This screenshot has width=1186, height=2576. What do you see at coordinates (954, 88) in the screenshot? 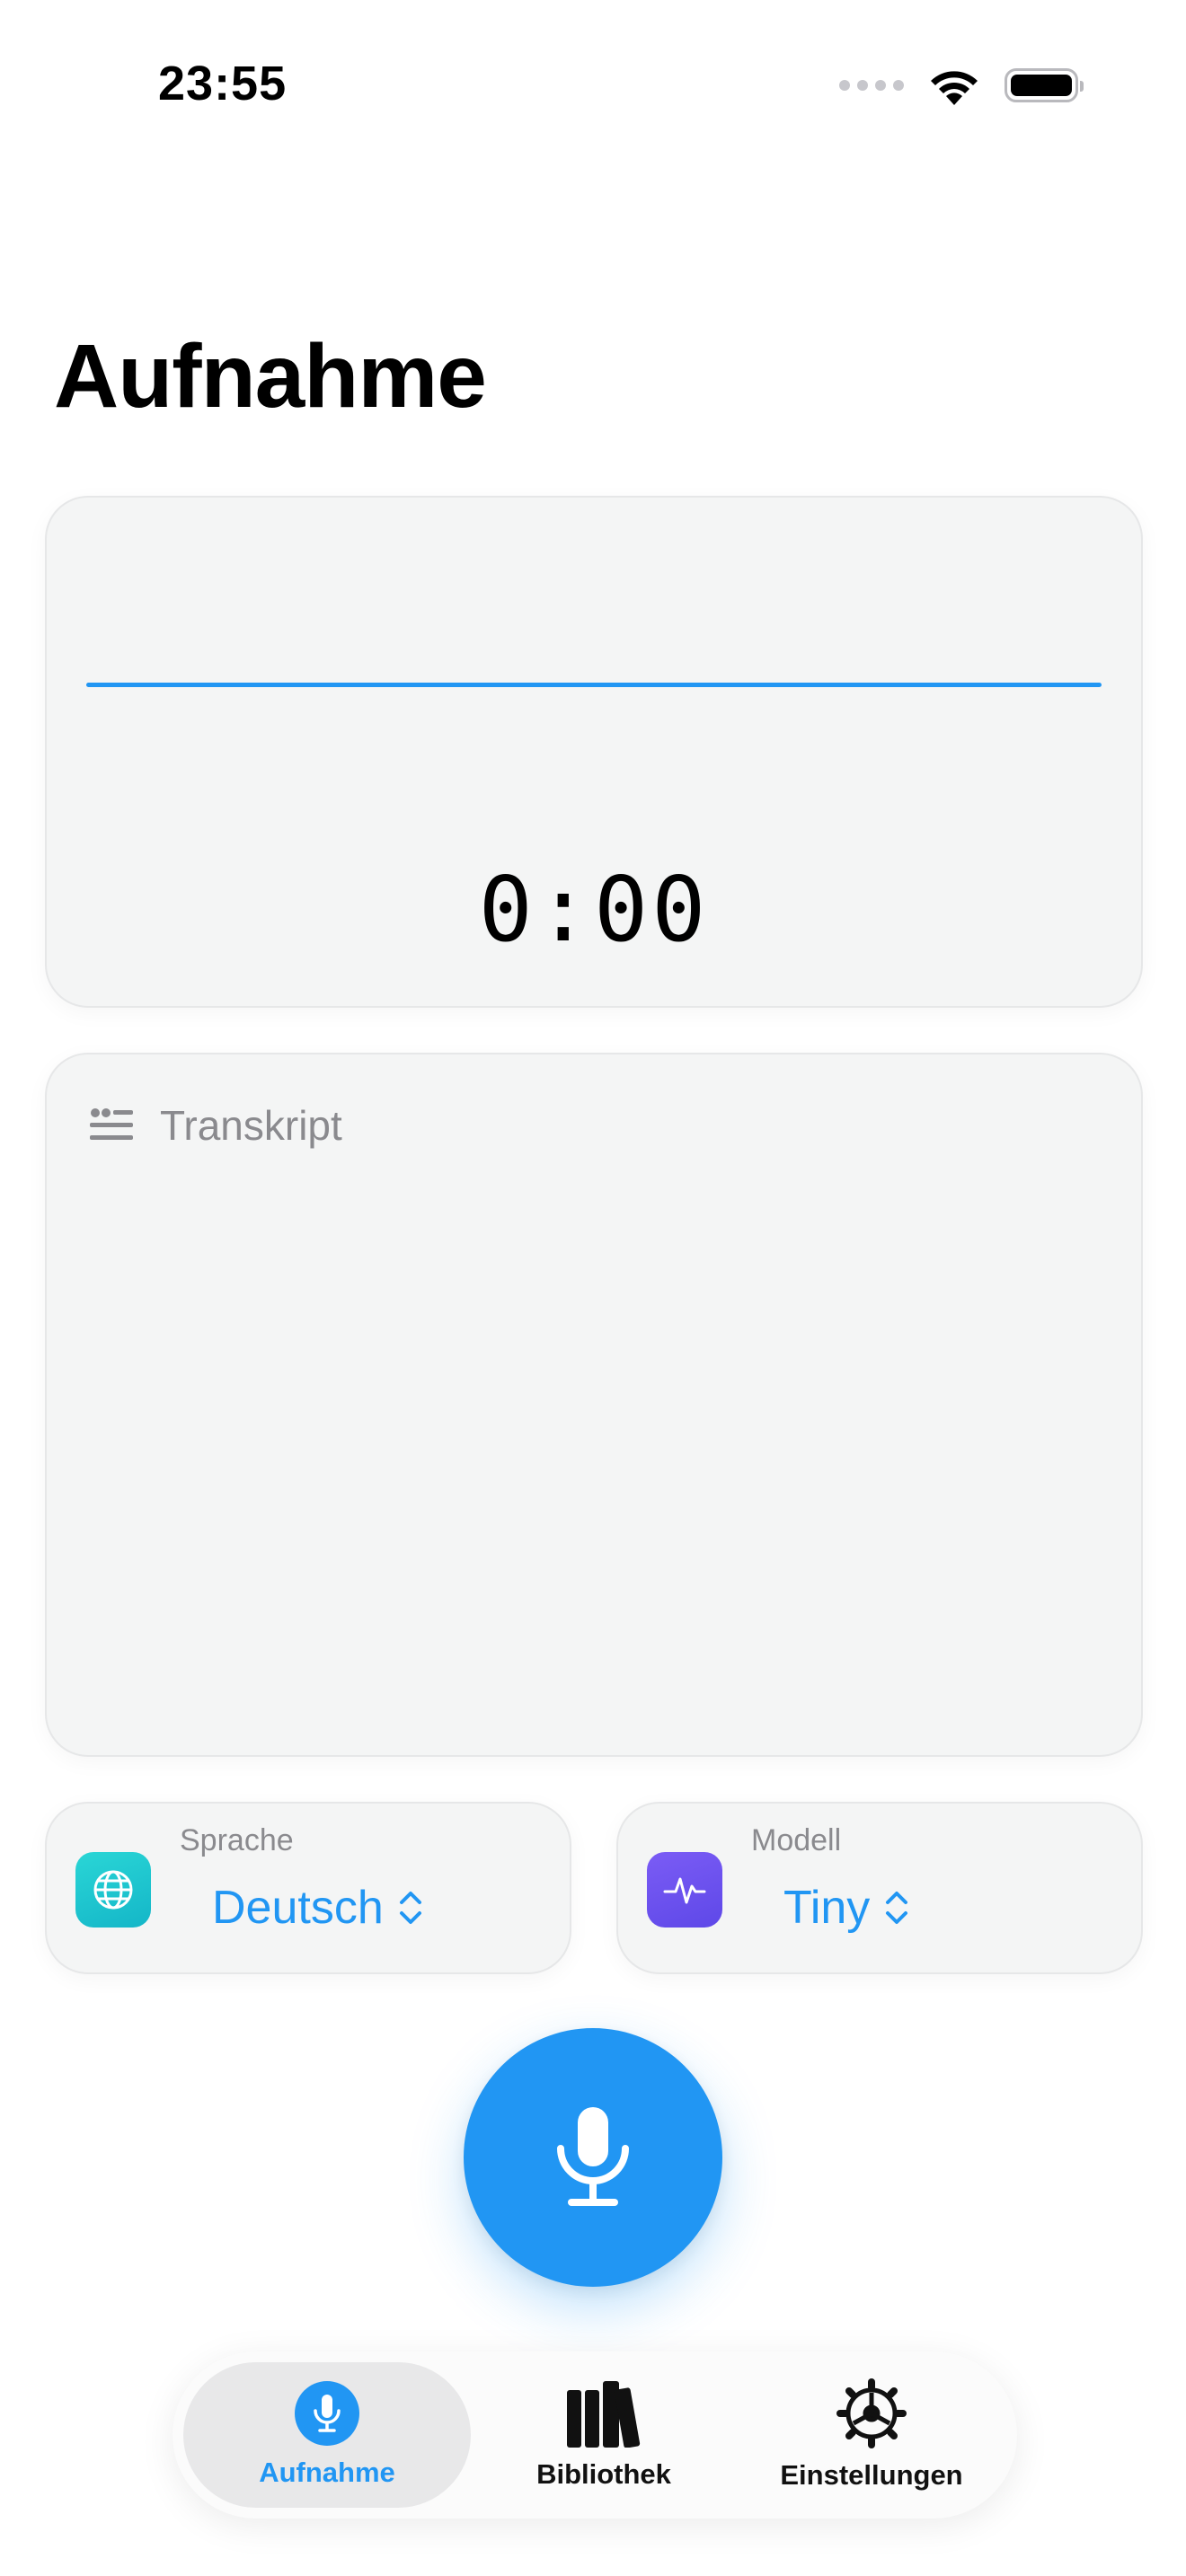
I see `wifi-icon` at bounding box center [954, 88].